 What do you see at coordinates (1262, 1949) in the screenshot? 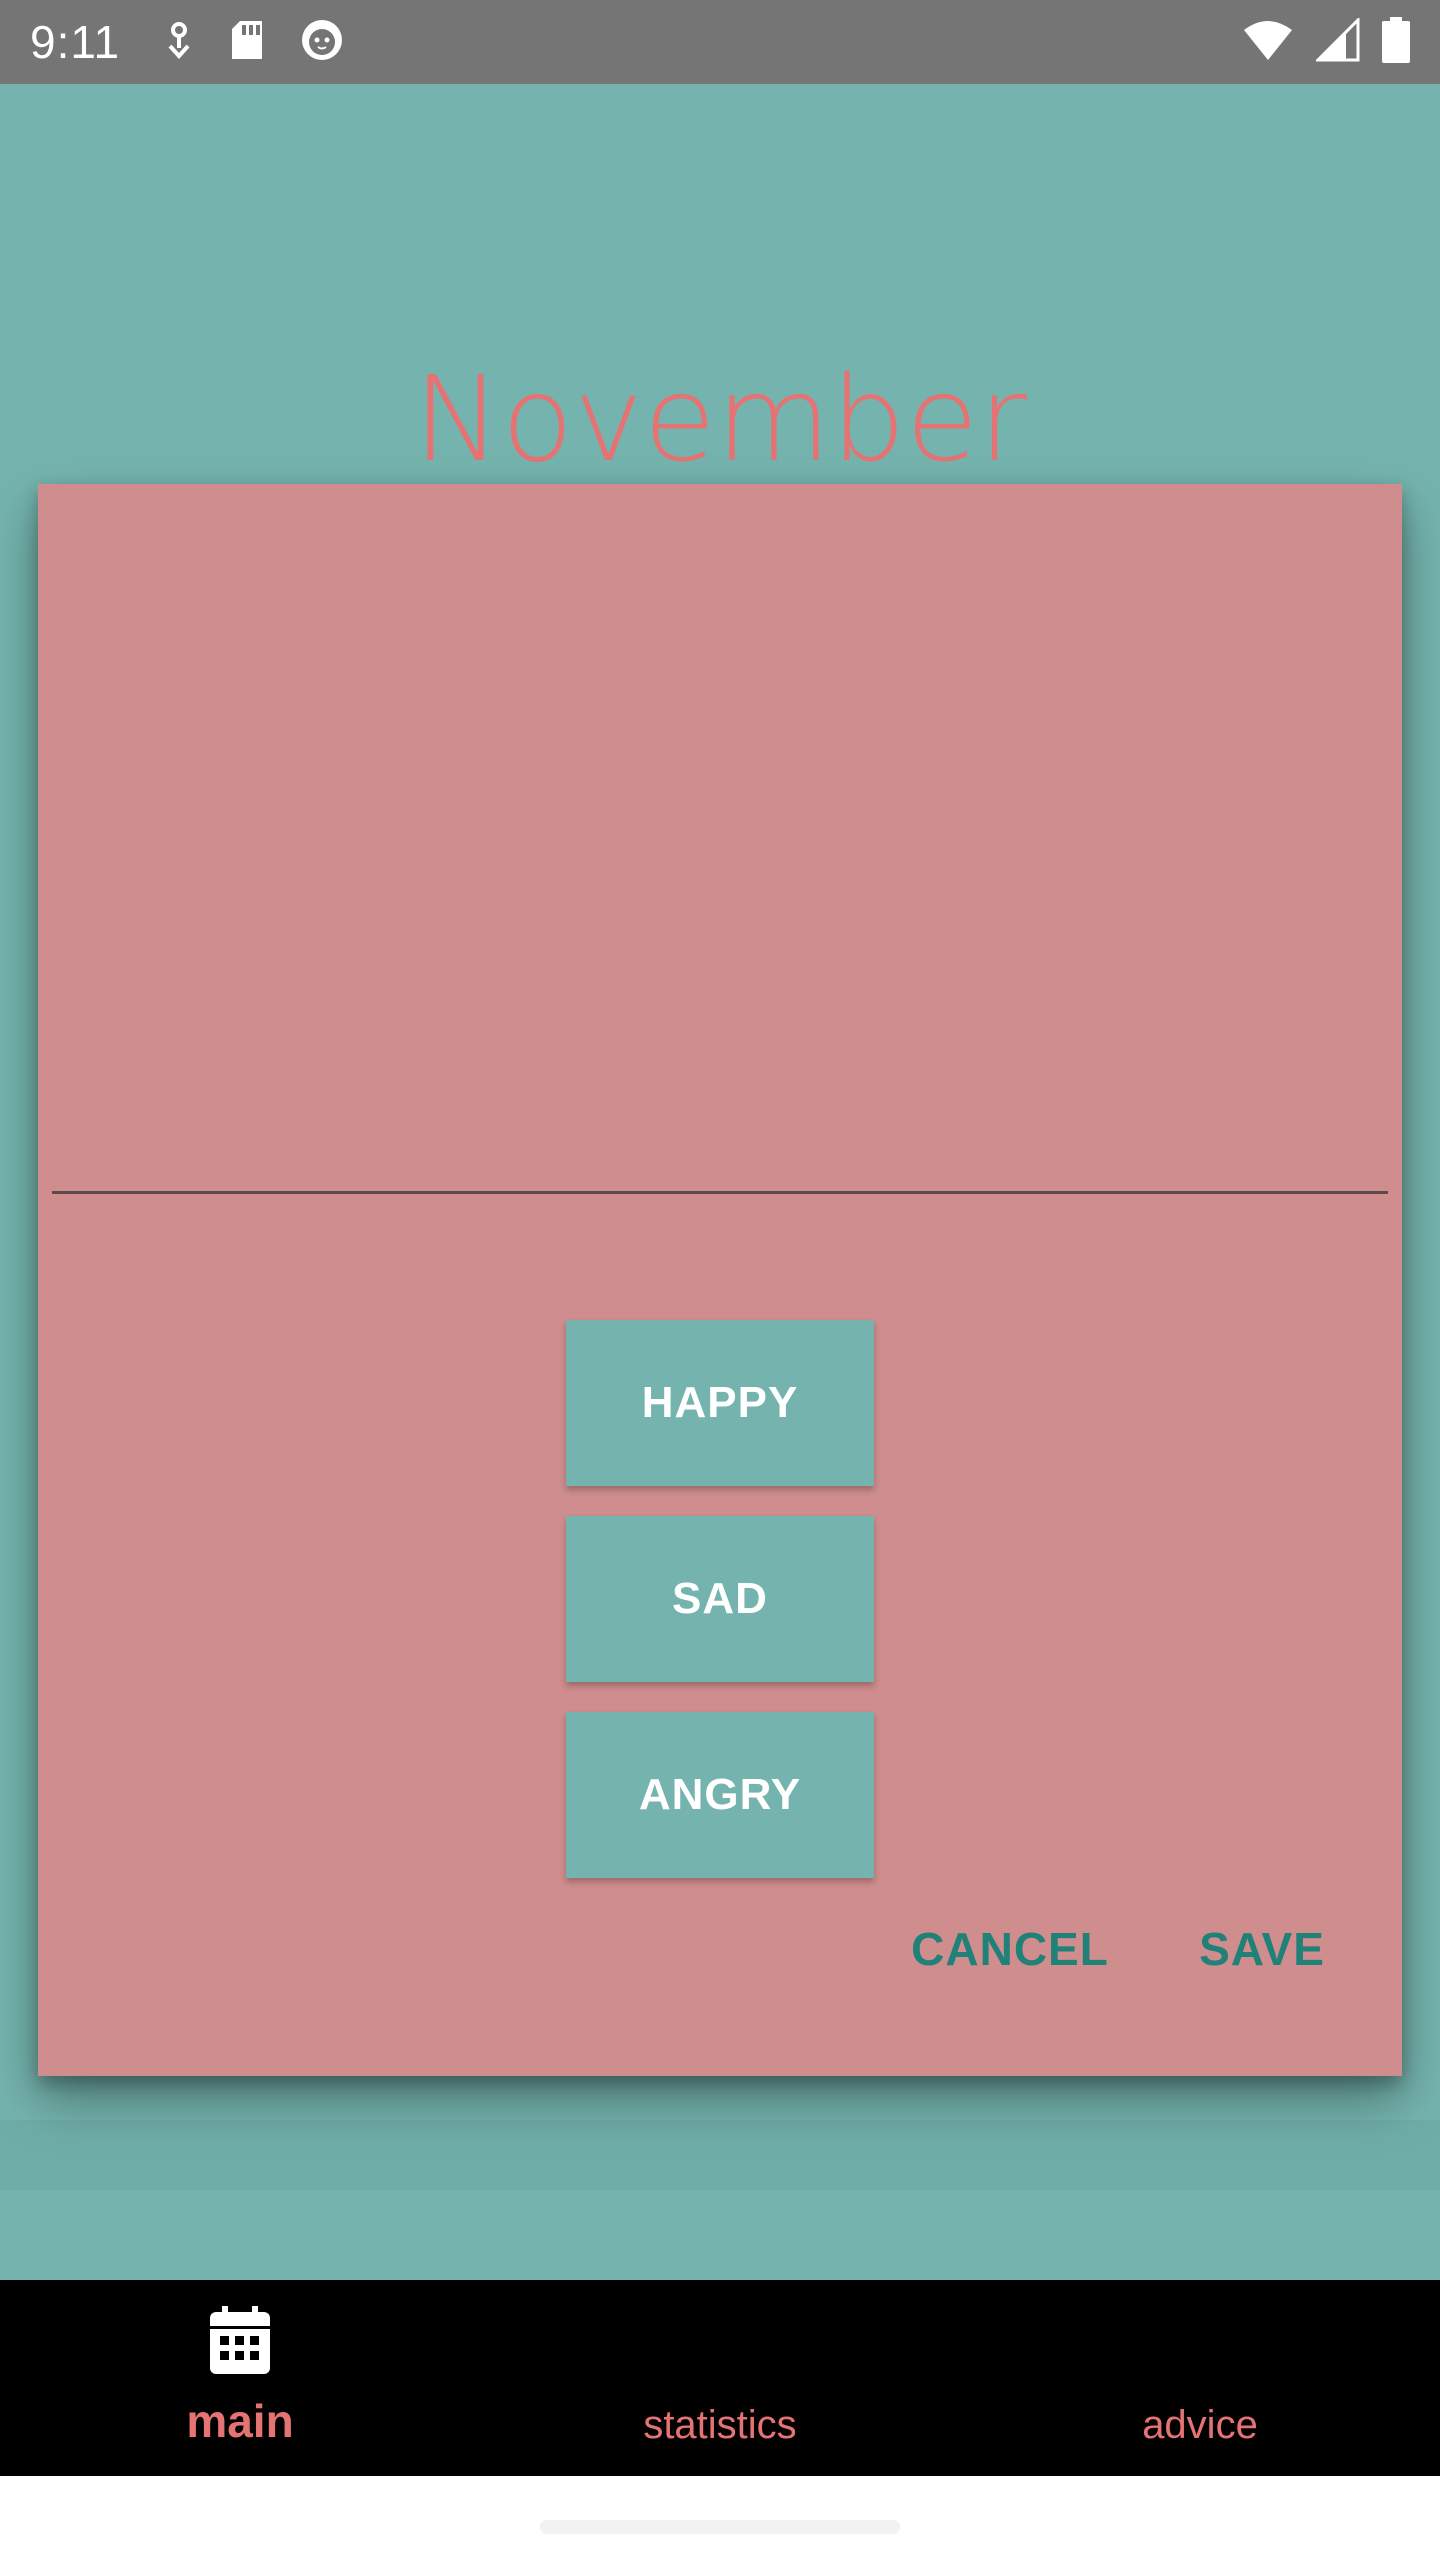
I see `save-button: SAVE` at bounding box center [1262, 1949].